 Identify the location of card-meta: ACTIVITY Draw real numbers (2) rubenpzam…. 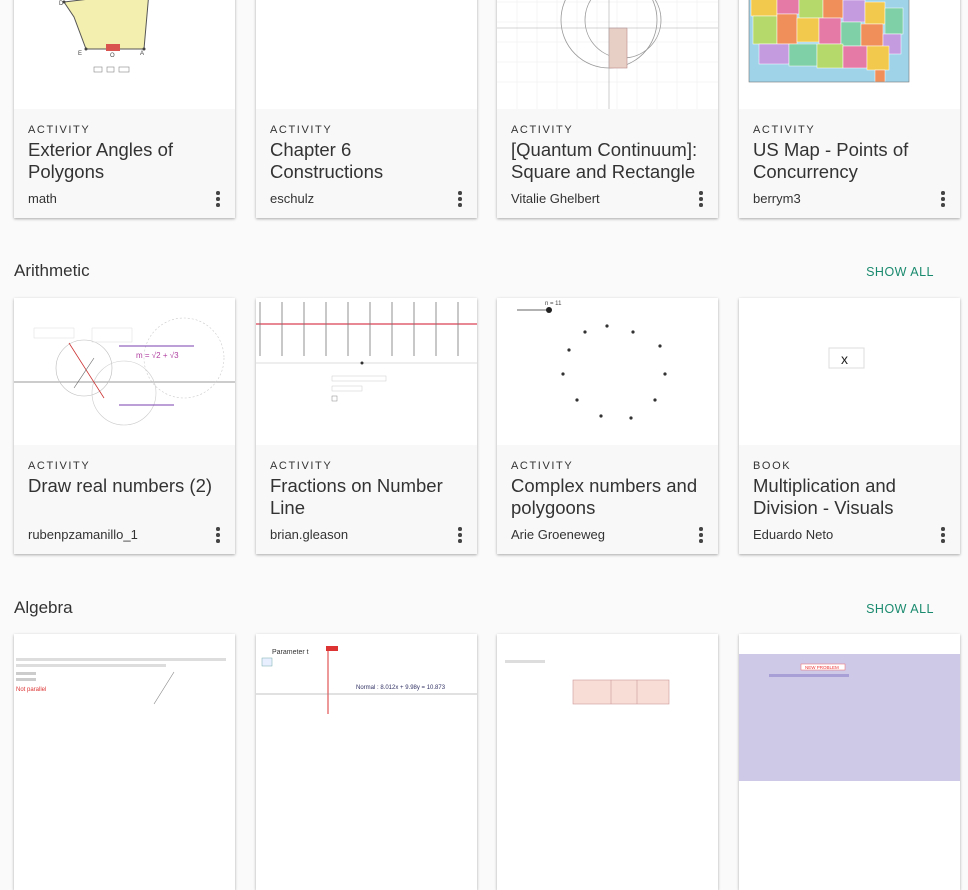
(124, 499).